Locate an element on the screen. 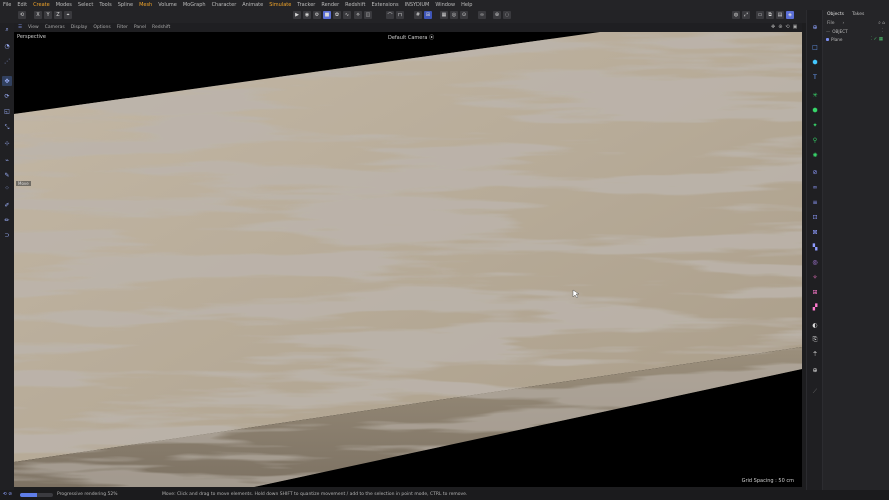  render-settings-icon: ⚙ is located at coordinates (317, 15).